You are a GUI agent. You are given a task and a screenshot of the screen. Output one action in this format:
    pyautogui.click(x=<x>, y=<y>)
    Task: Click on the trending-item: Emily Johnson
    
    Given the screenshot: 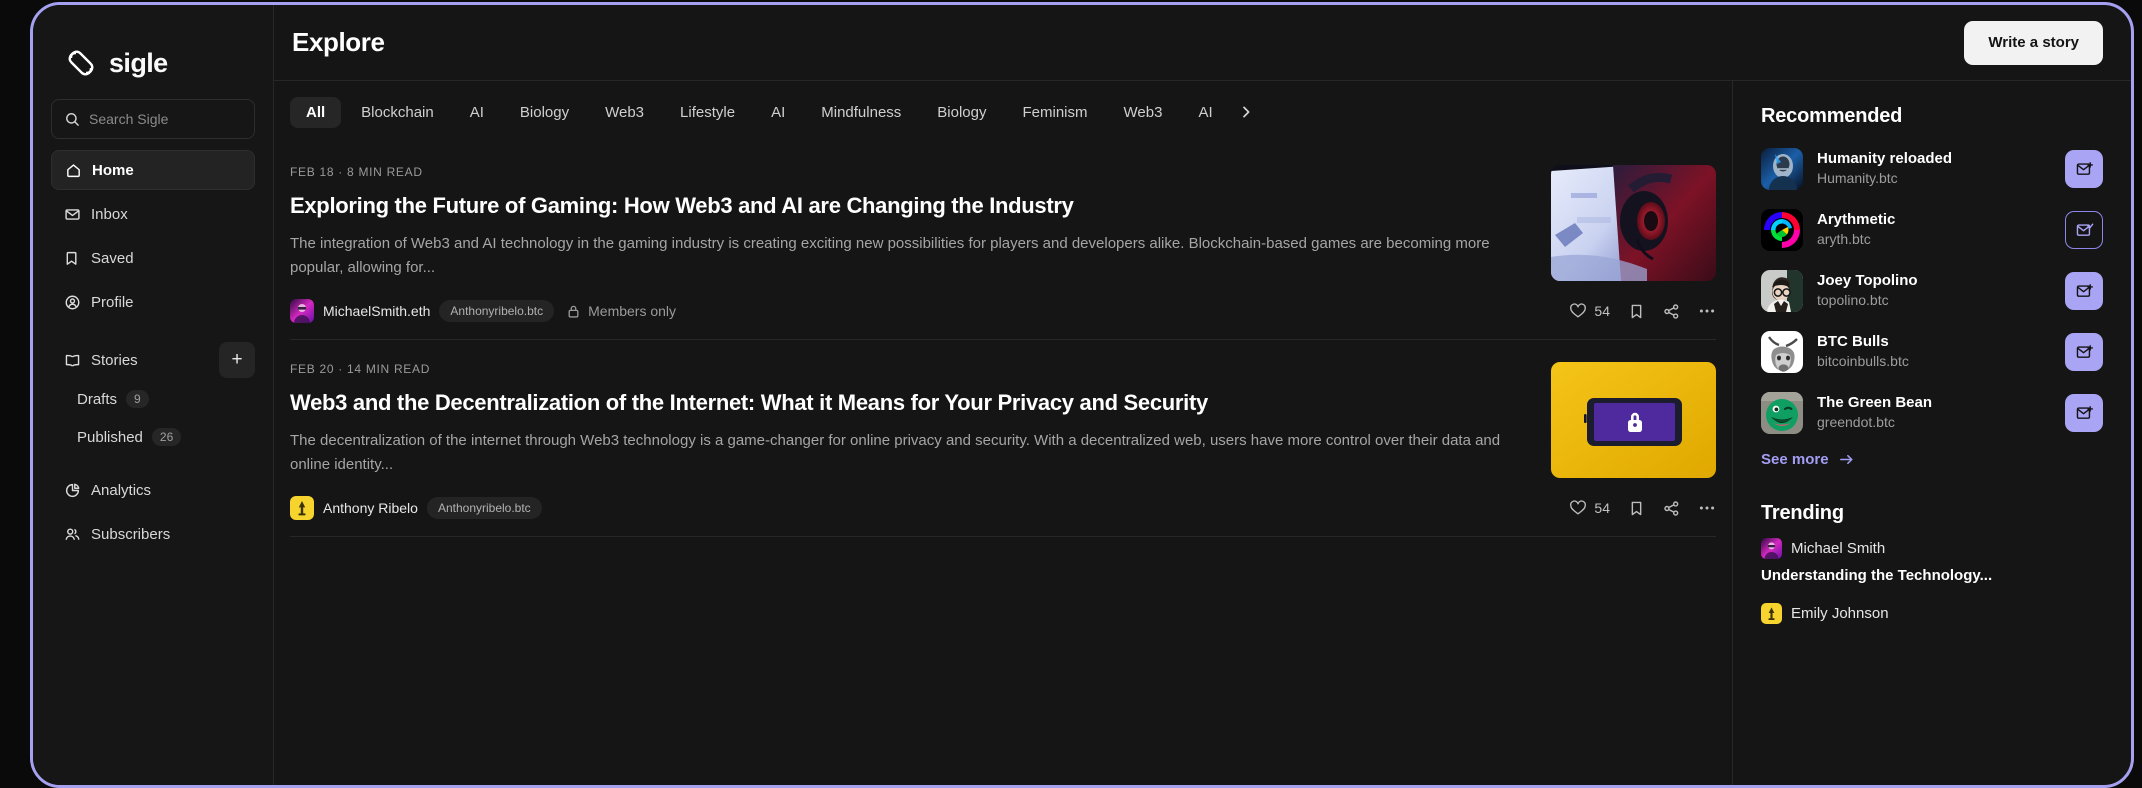 What is the action you would take?
    pyautogui.click(x=1932, y=613)
    